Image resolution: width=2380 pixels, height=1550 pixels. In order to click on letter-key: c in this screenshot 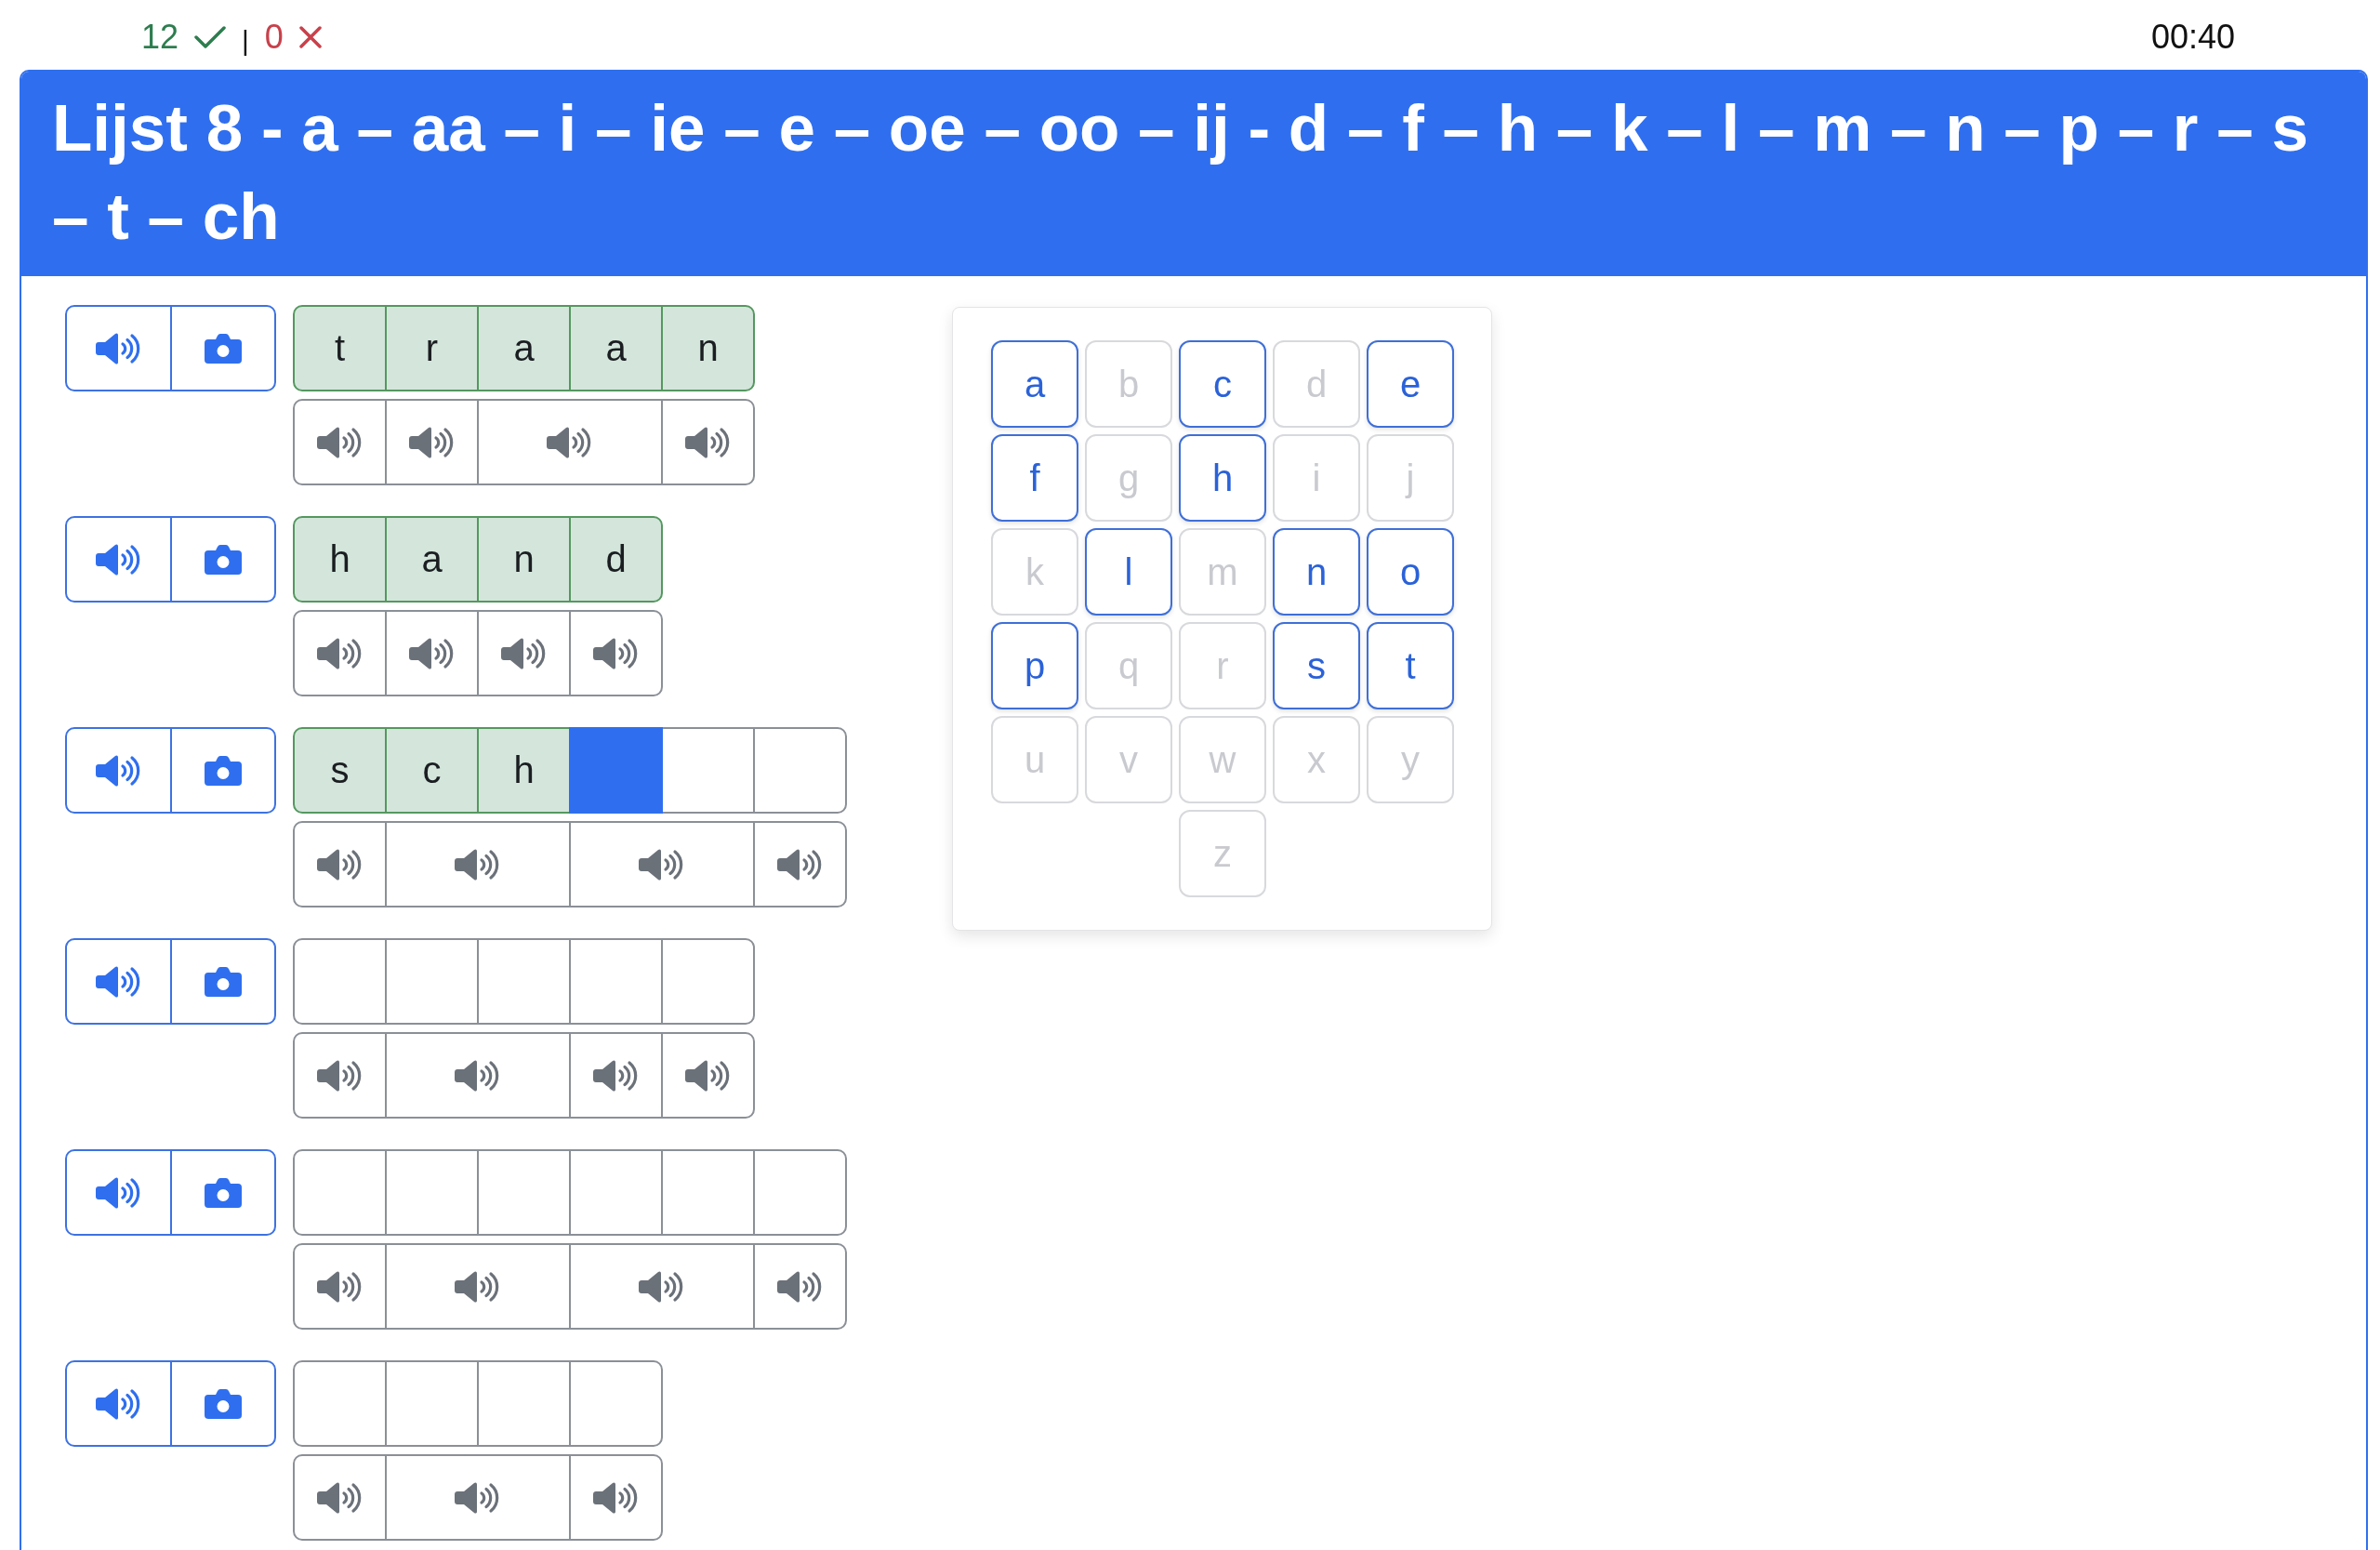, I will do `click(1222, 384)`.